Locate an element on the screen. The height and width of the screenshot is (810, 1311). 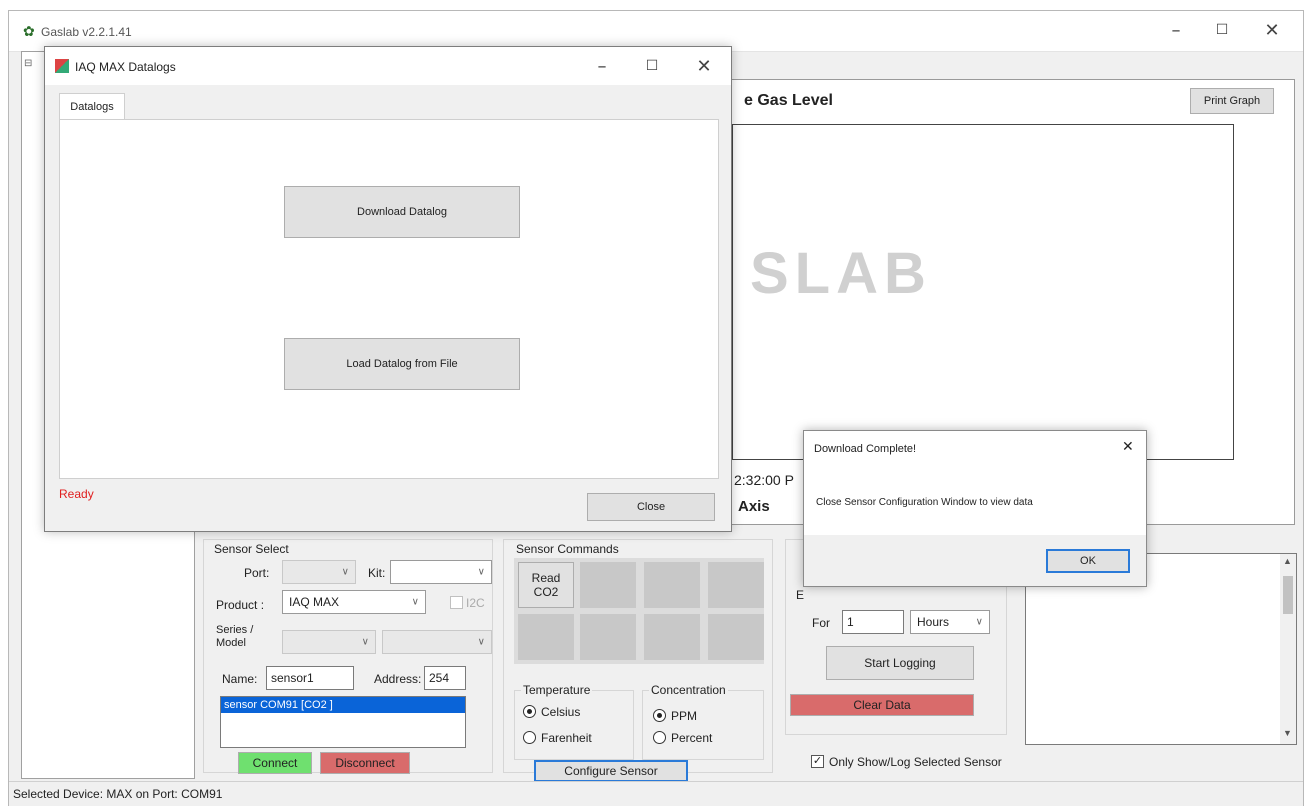
series-model-label: Series / Model is located at coordinates (235, 636).